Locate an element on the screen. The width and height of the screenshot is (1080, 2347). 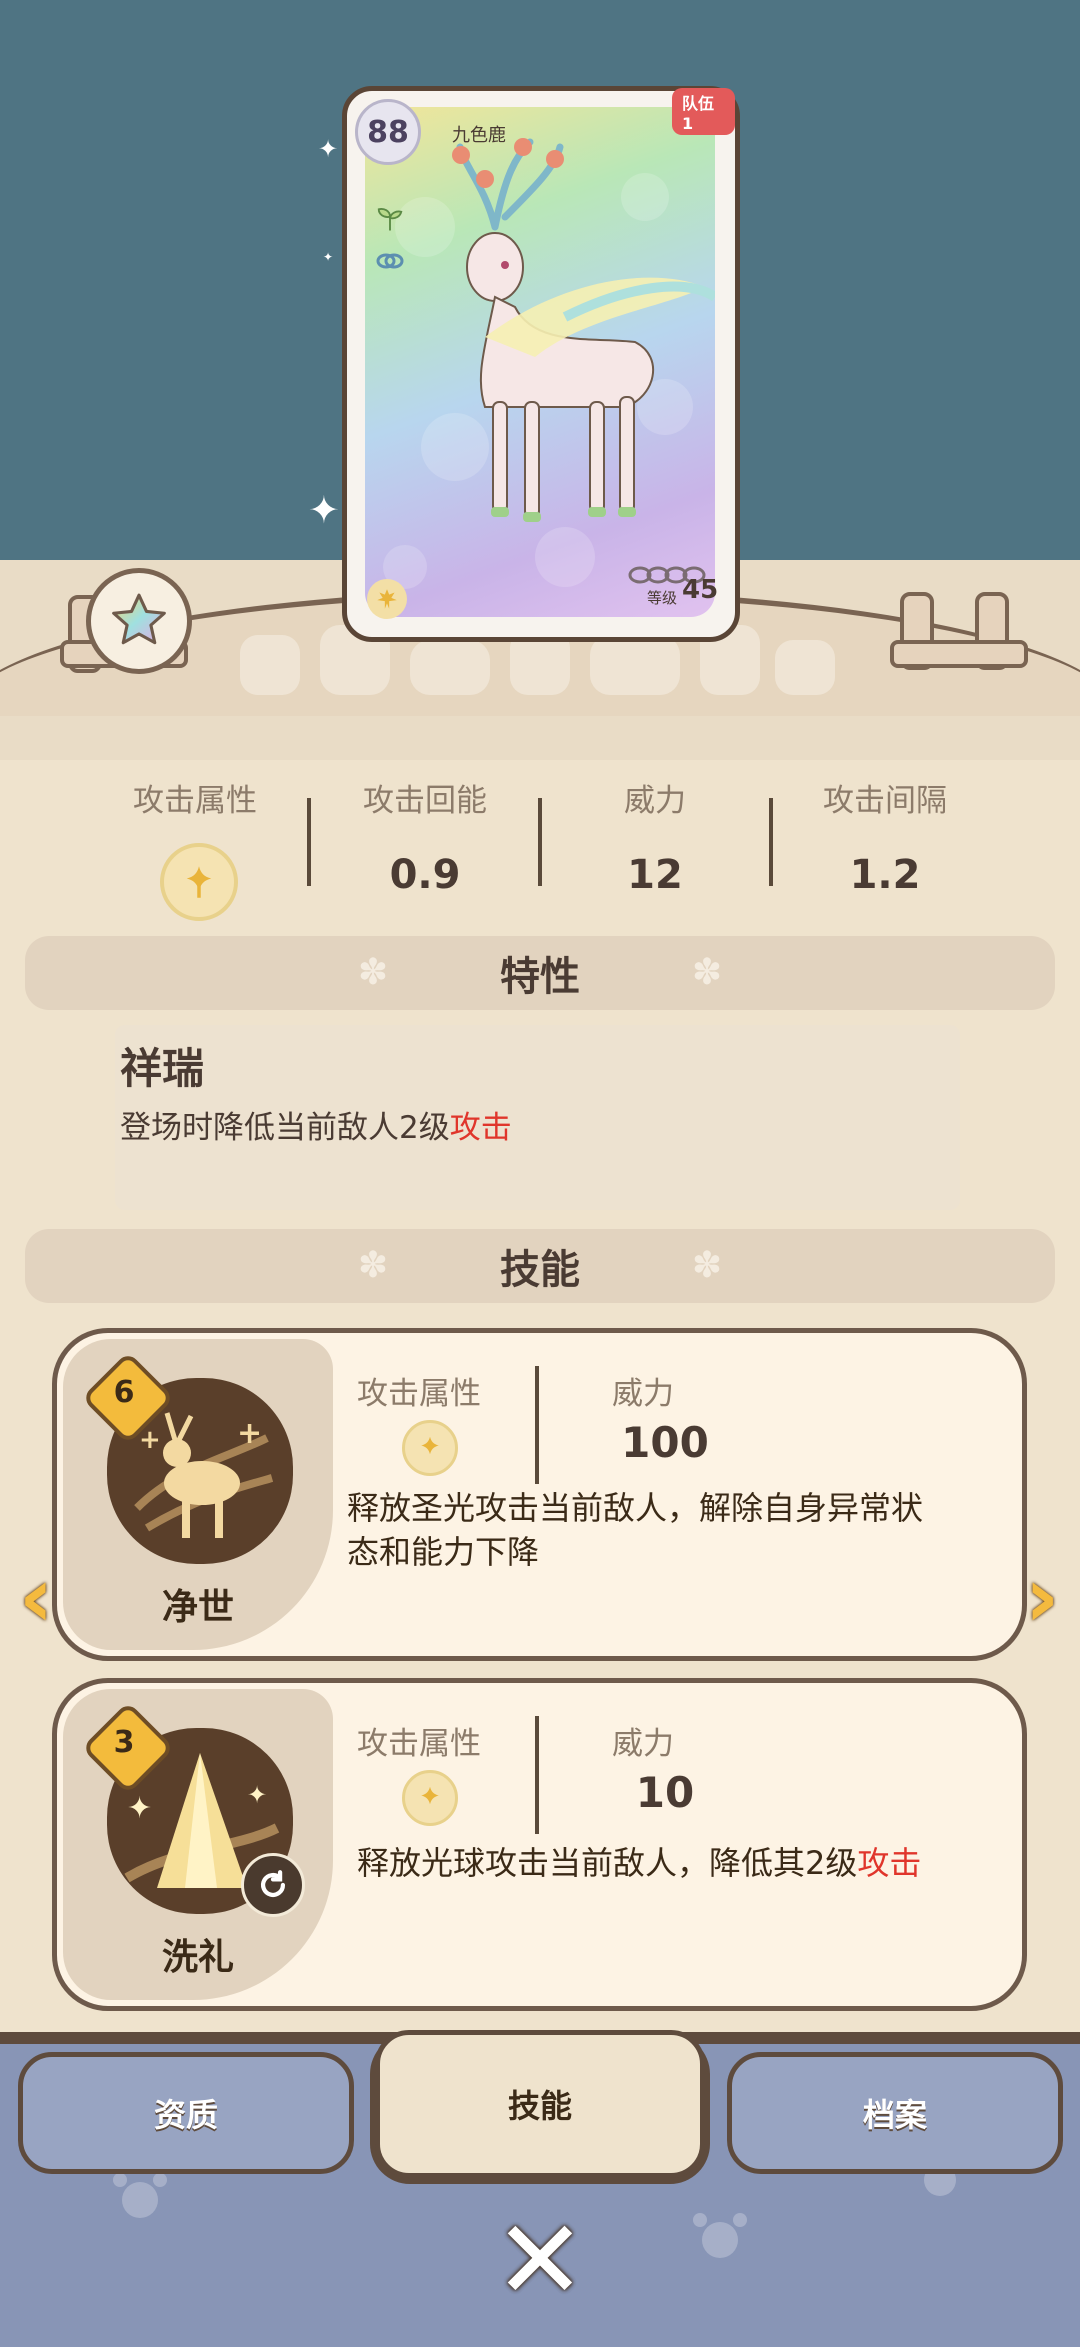
stat-label-energy: 攻击回能 is located at coordinates (425, 801).